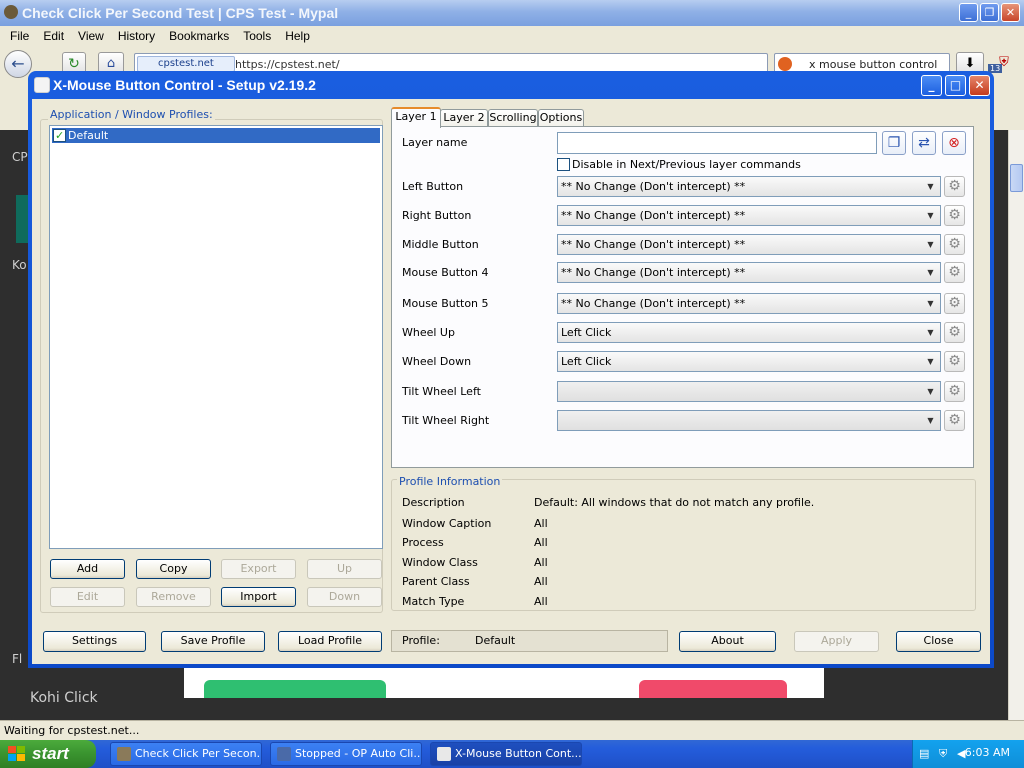 The height and width of the screenshot is (768, 1024). I want to click on layer-name-input, so click(717, 143).